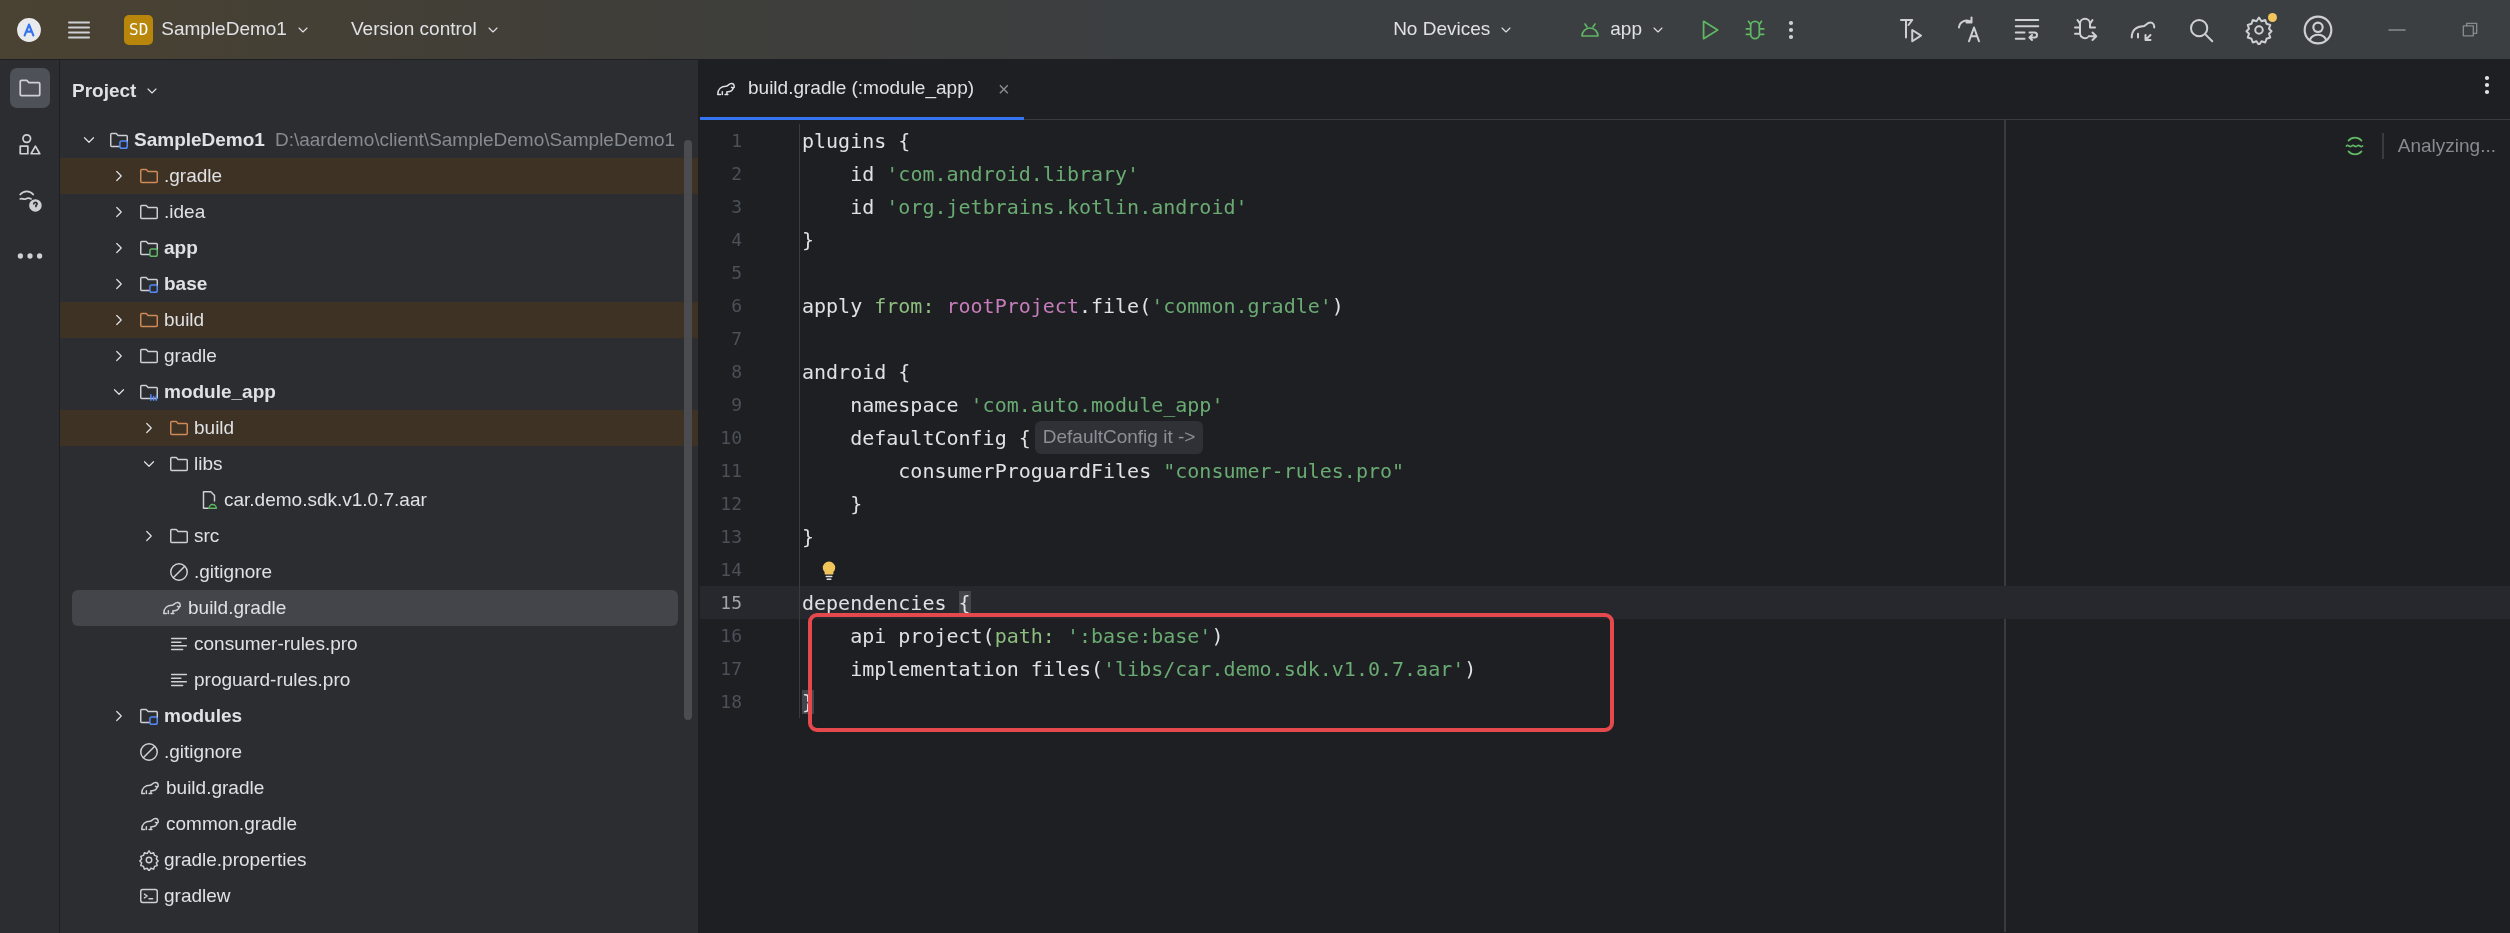 This screenshot has height=933, width=2510. I want to click on code-text: apply from: rootProject.file('common.gradle'), so click(1073, 306).